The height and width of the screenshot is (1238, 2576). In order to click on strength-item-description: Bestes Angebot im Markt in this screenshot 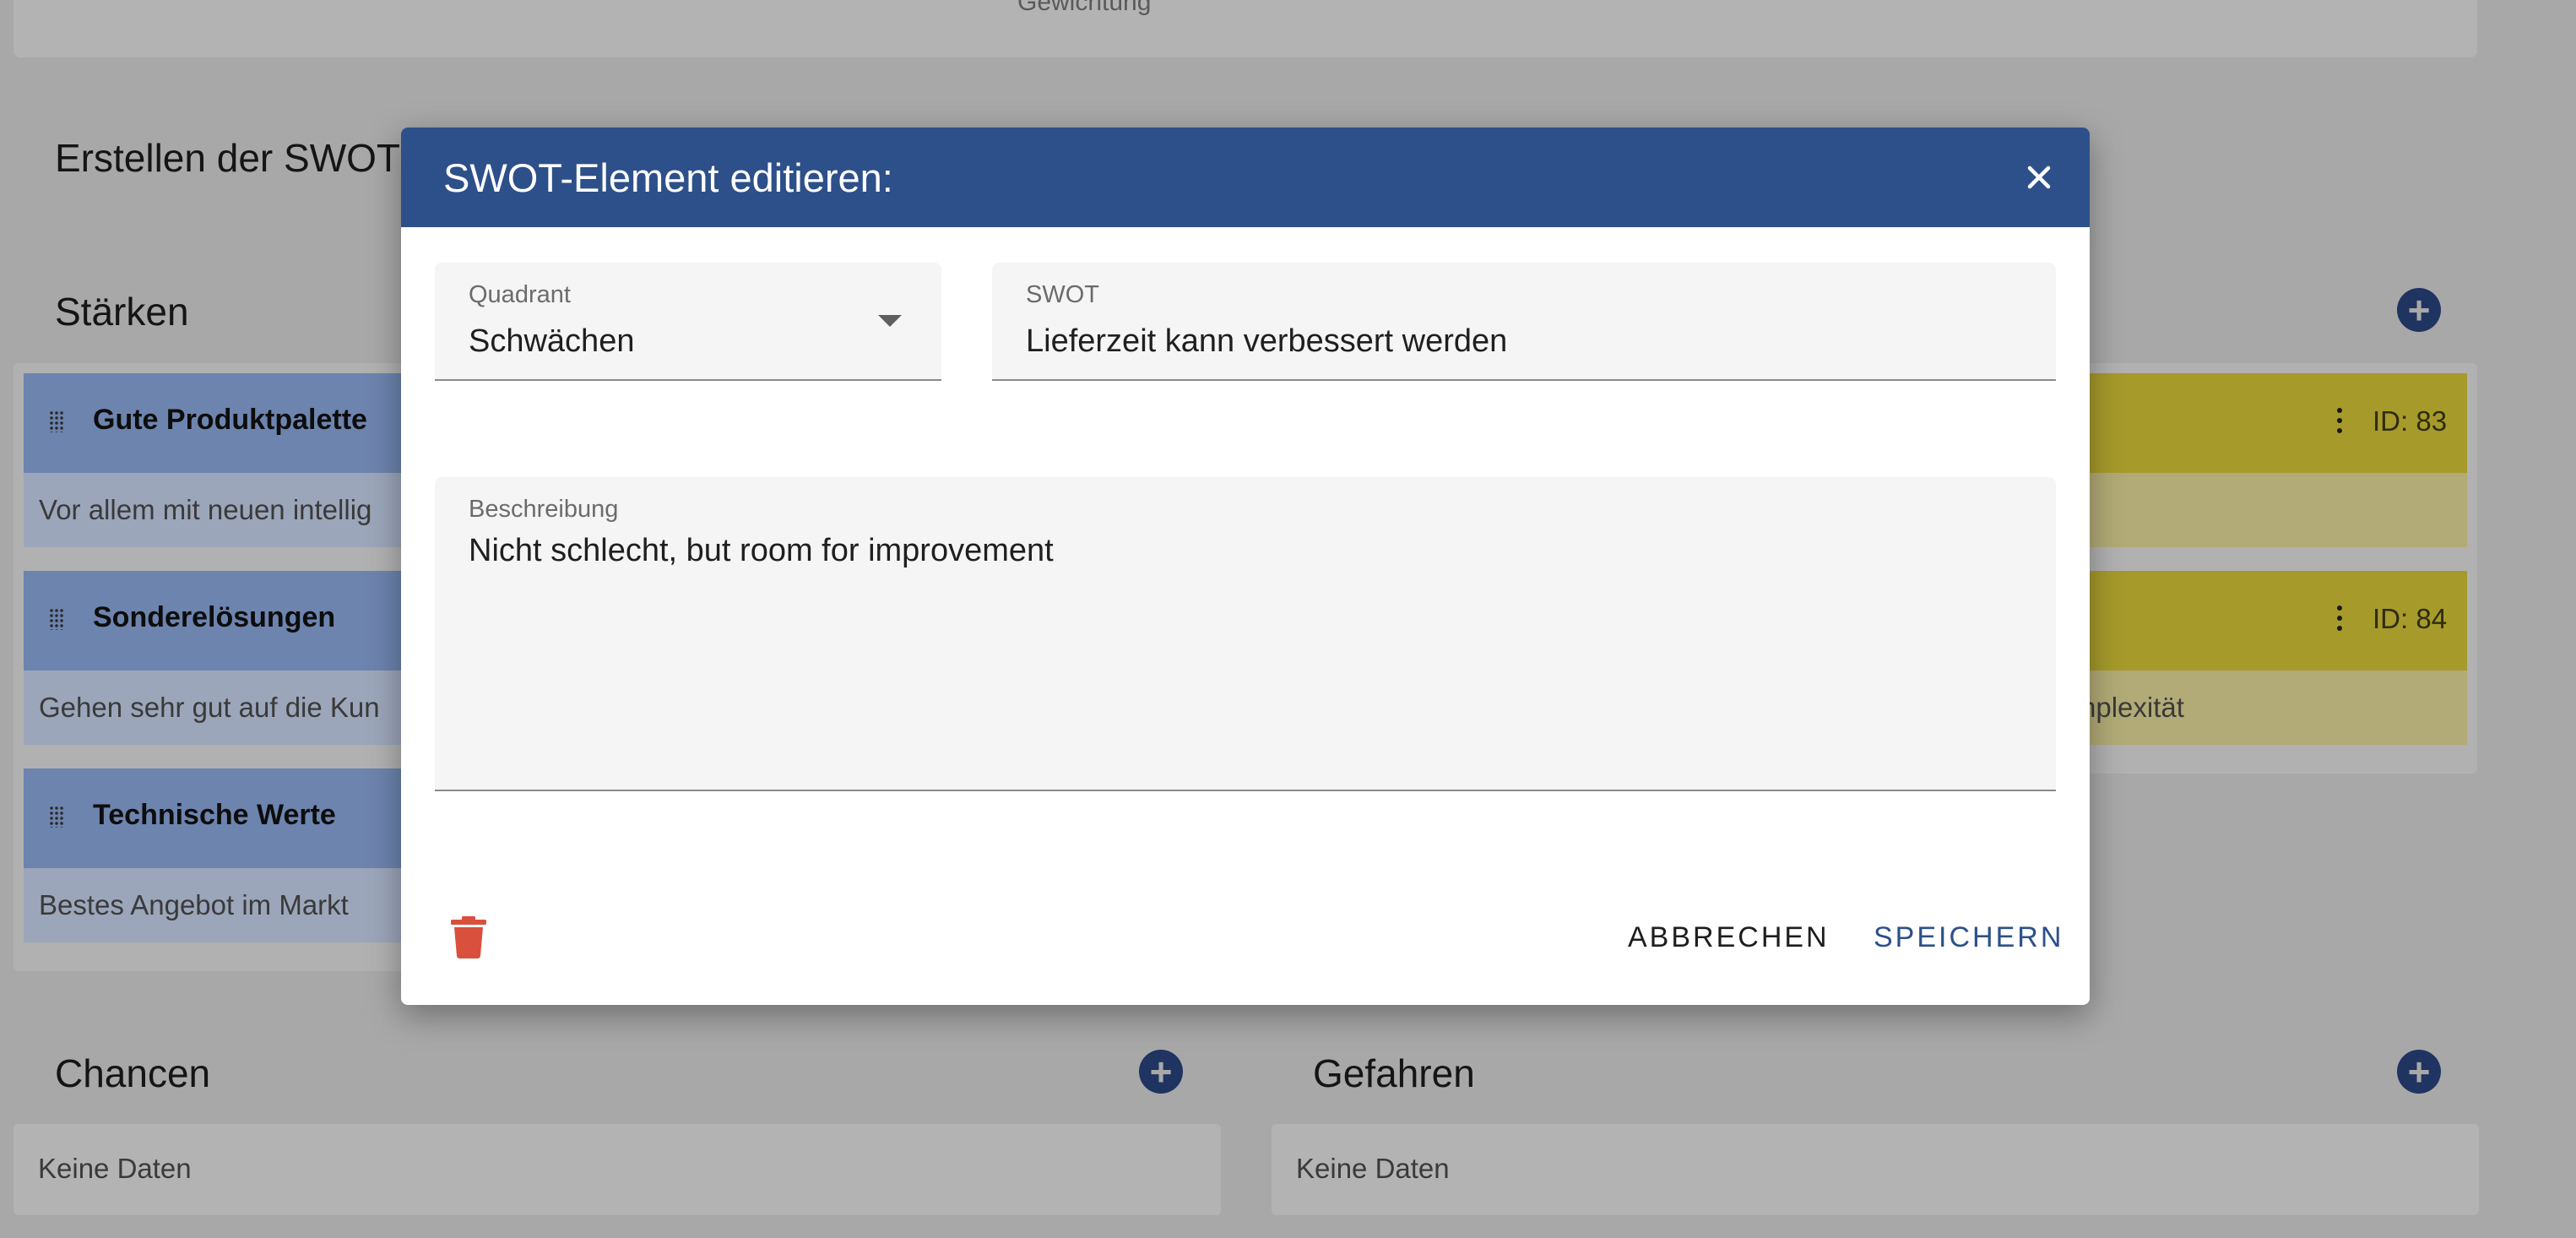, I will do `click(194, 904)`.